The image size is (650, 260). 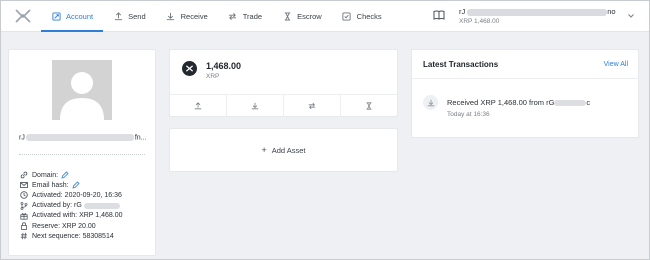 What do you see at coordinates (23, 236) in the screenshot?
I see `hash-icon` at bounding box center [23, 236].